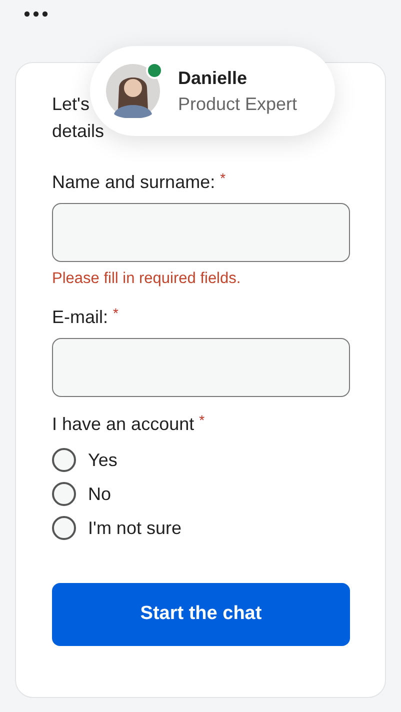 Image resolution: width=401 pixels, height=712 pixels. What do you see at coordinates (80, 317) in the screenshot?
I see `field-label: E-mail:` at bounding box center [80, 317].